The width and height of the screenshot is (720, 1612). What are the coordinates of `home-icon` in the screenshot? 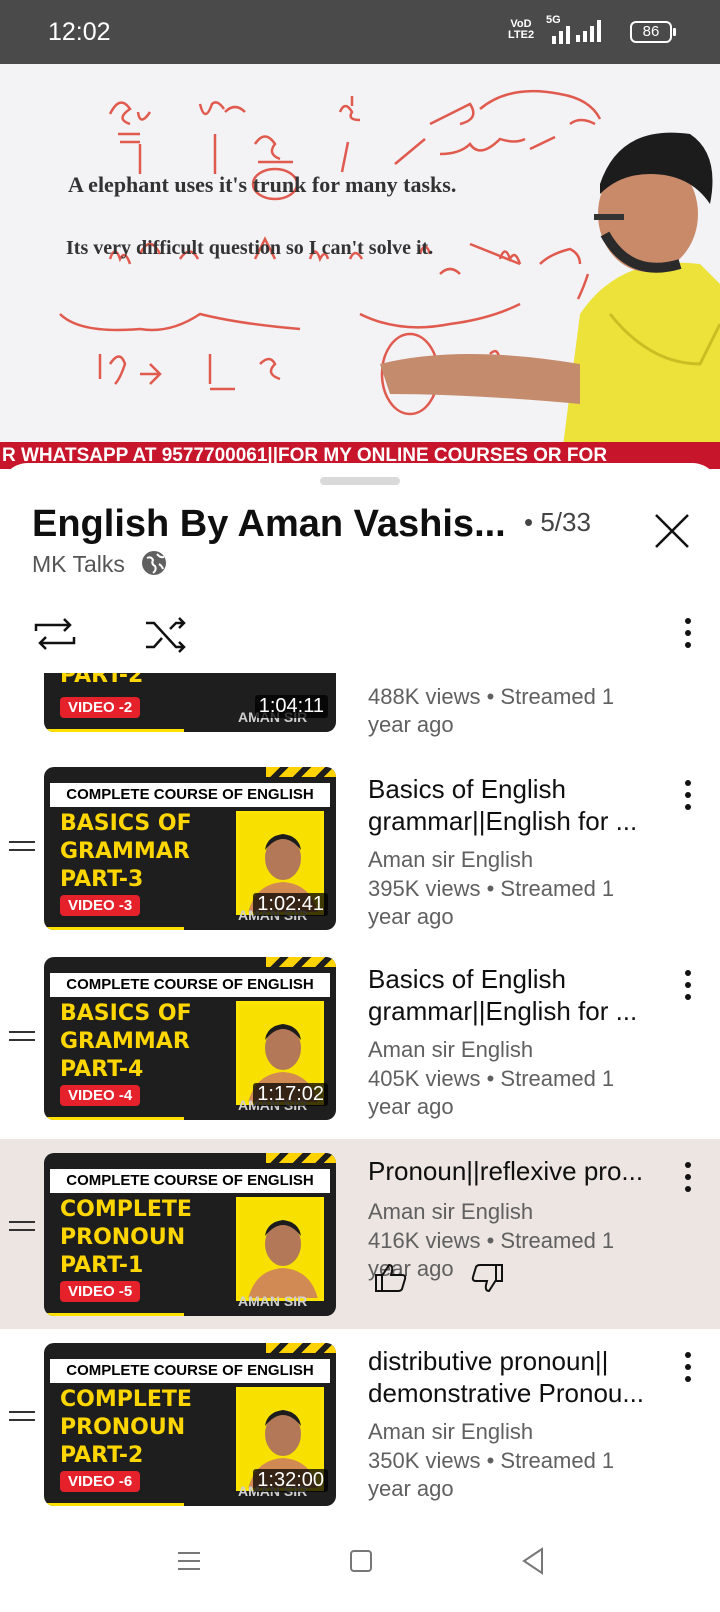 It's located at (361, 1561).